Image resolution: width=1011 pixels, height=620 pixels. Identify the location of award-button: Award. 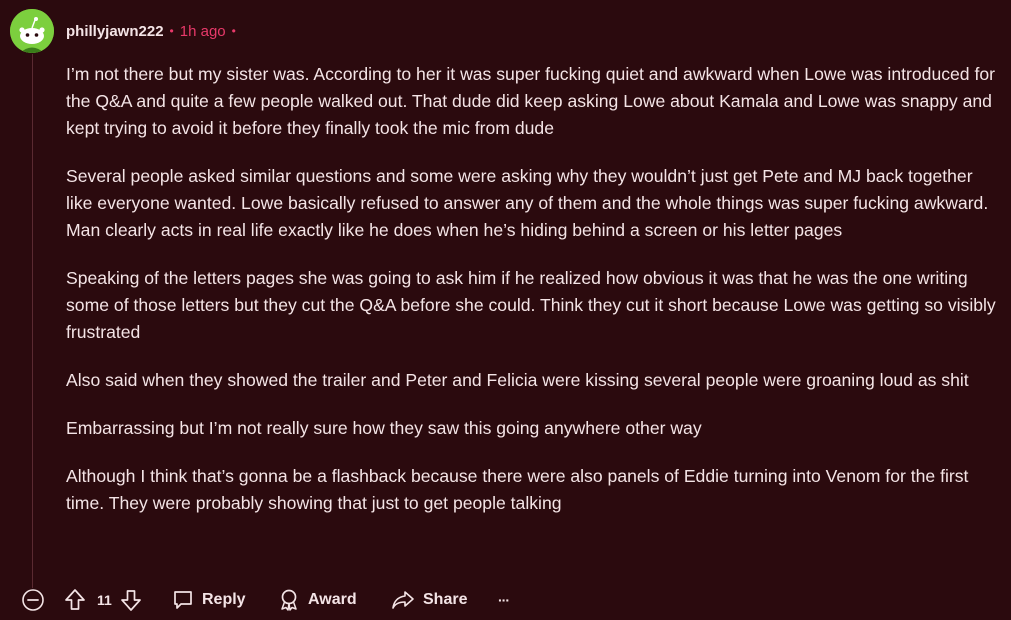
(317, 600).